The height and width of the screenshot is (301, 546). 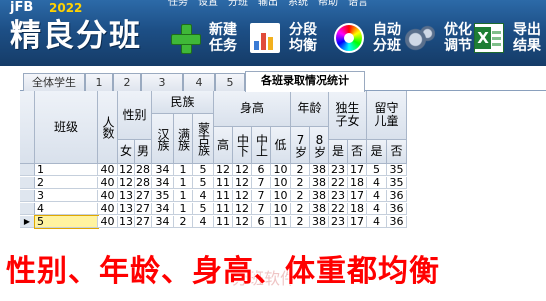 What do you see at coordinates (238, 4) in the screenshot?
I see `menu-item-grouping: 分班` at bounding box center [238, 4].